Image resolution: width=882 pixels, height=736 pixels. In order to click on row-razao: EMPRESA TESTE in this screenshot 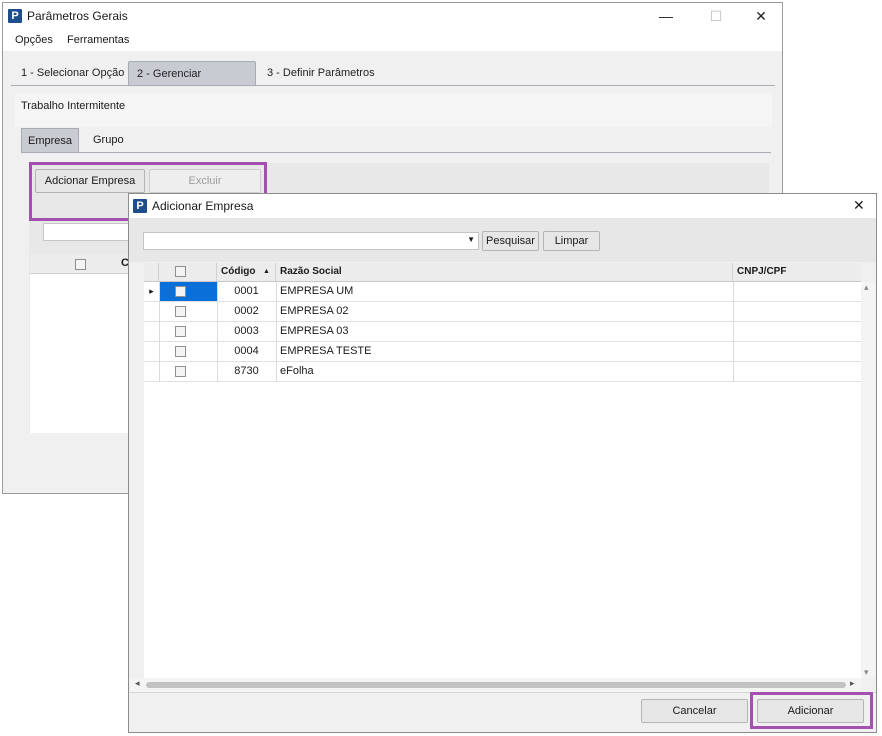, I will do `click(326, 351)`.